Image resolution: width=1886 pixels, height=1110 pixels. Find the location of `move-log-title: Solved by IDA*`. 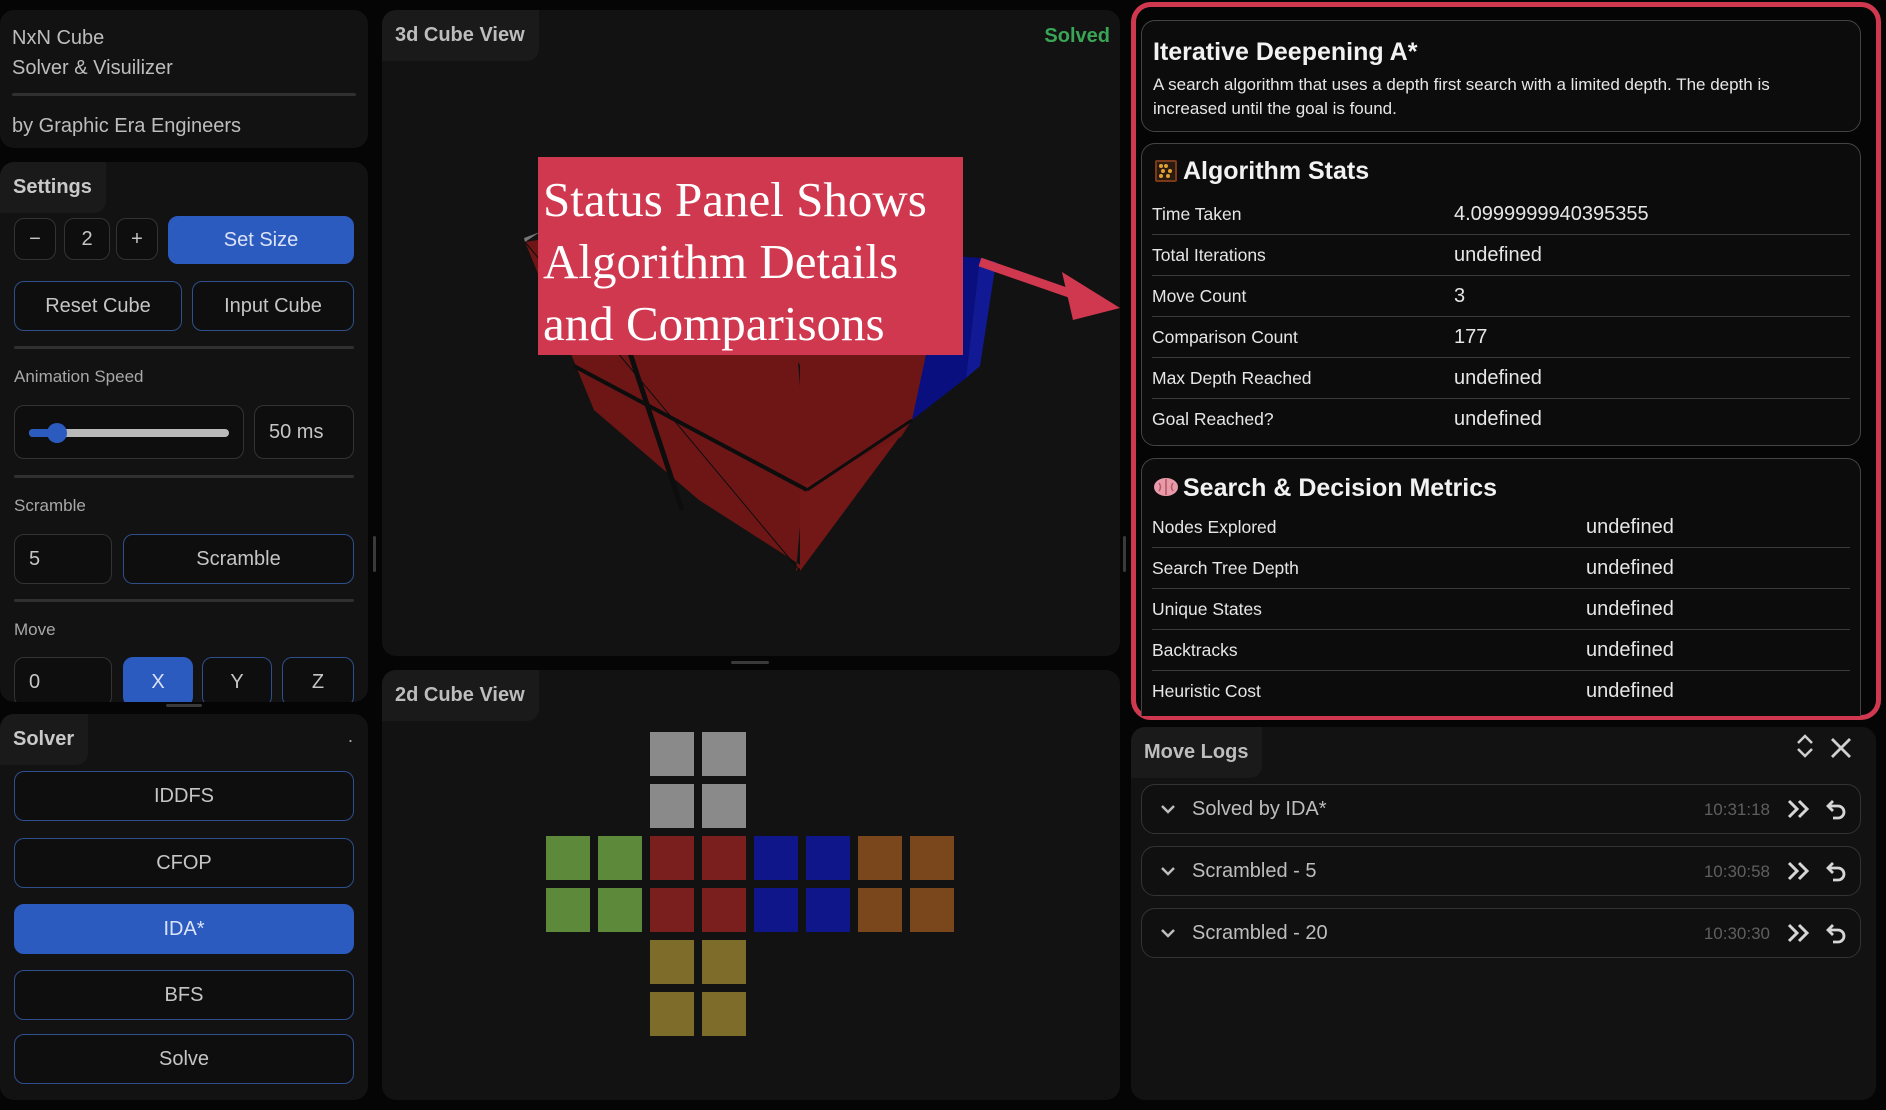

move-log-title: Solved by IDA* is located at coordinates (1259, 809).